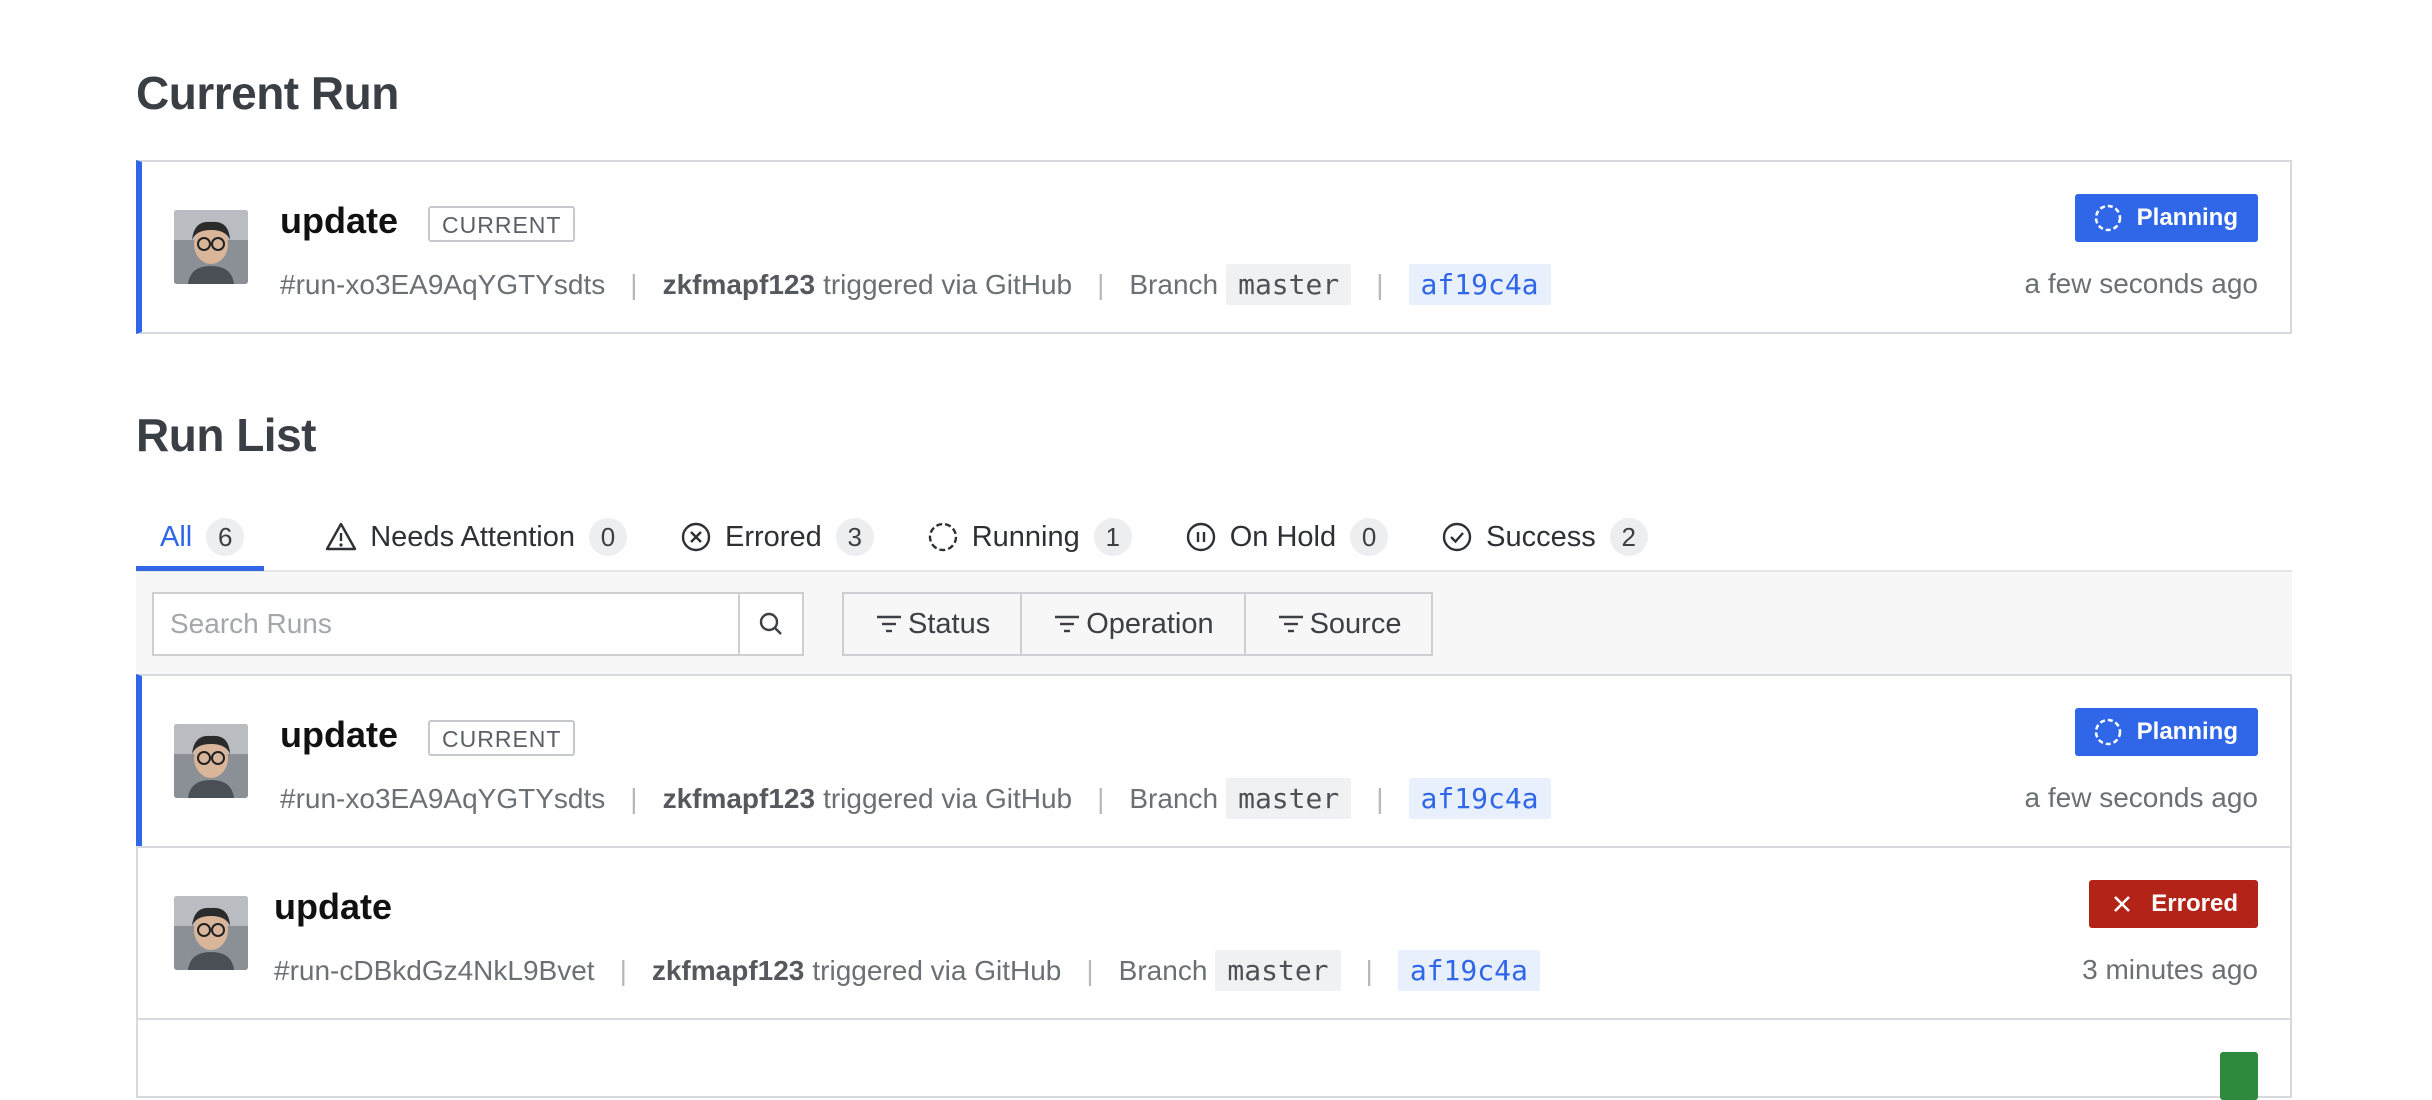 This screenshot has width=2432, height=1100. I want to click on tab-label: Success, so click(1541, 536).